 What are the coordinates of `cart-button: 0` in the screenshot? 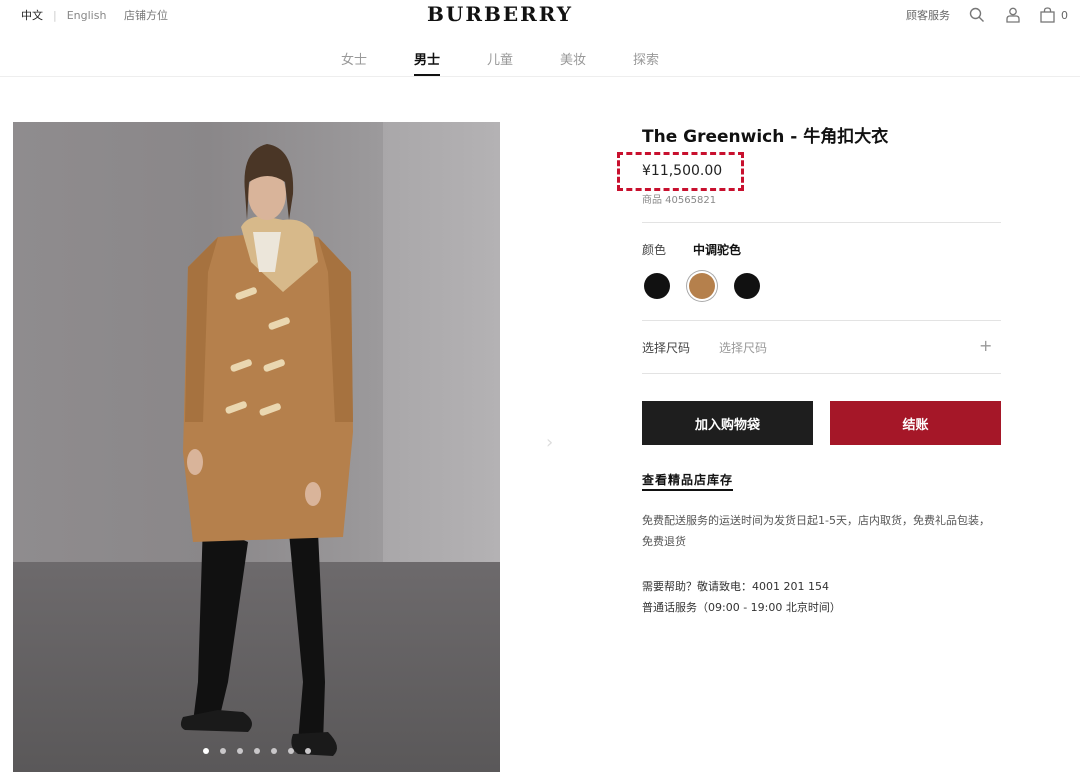 It's located at (1054, 15).